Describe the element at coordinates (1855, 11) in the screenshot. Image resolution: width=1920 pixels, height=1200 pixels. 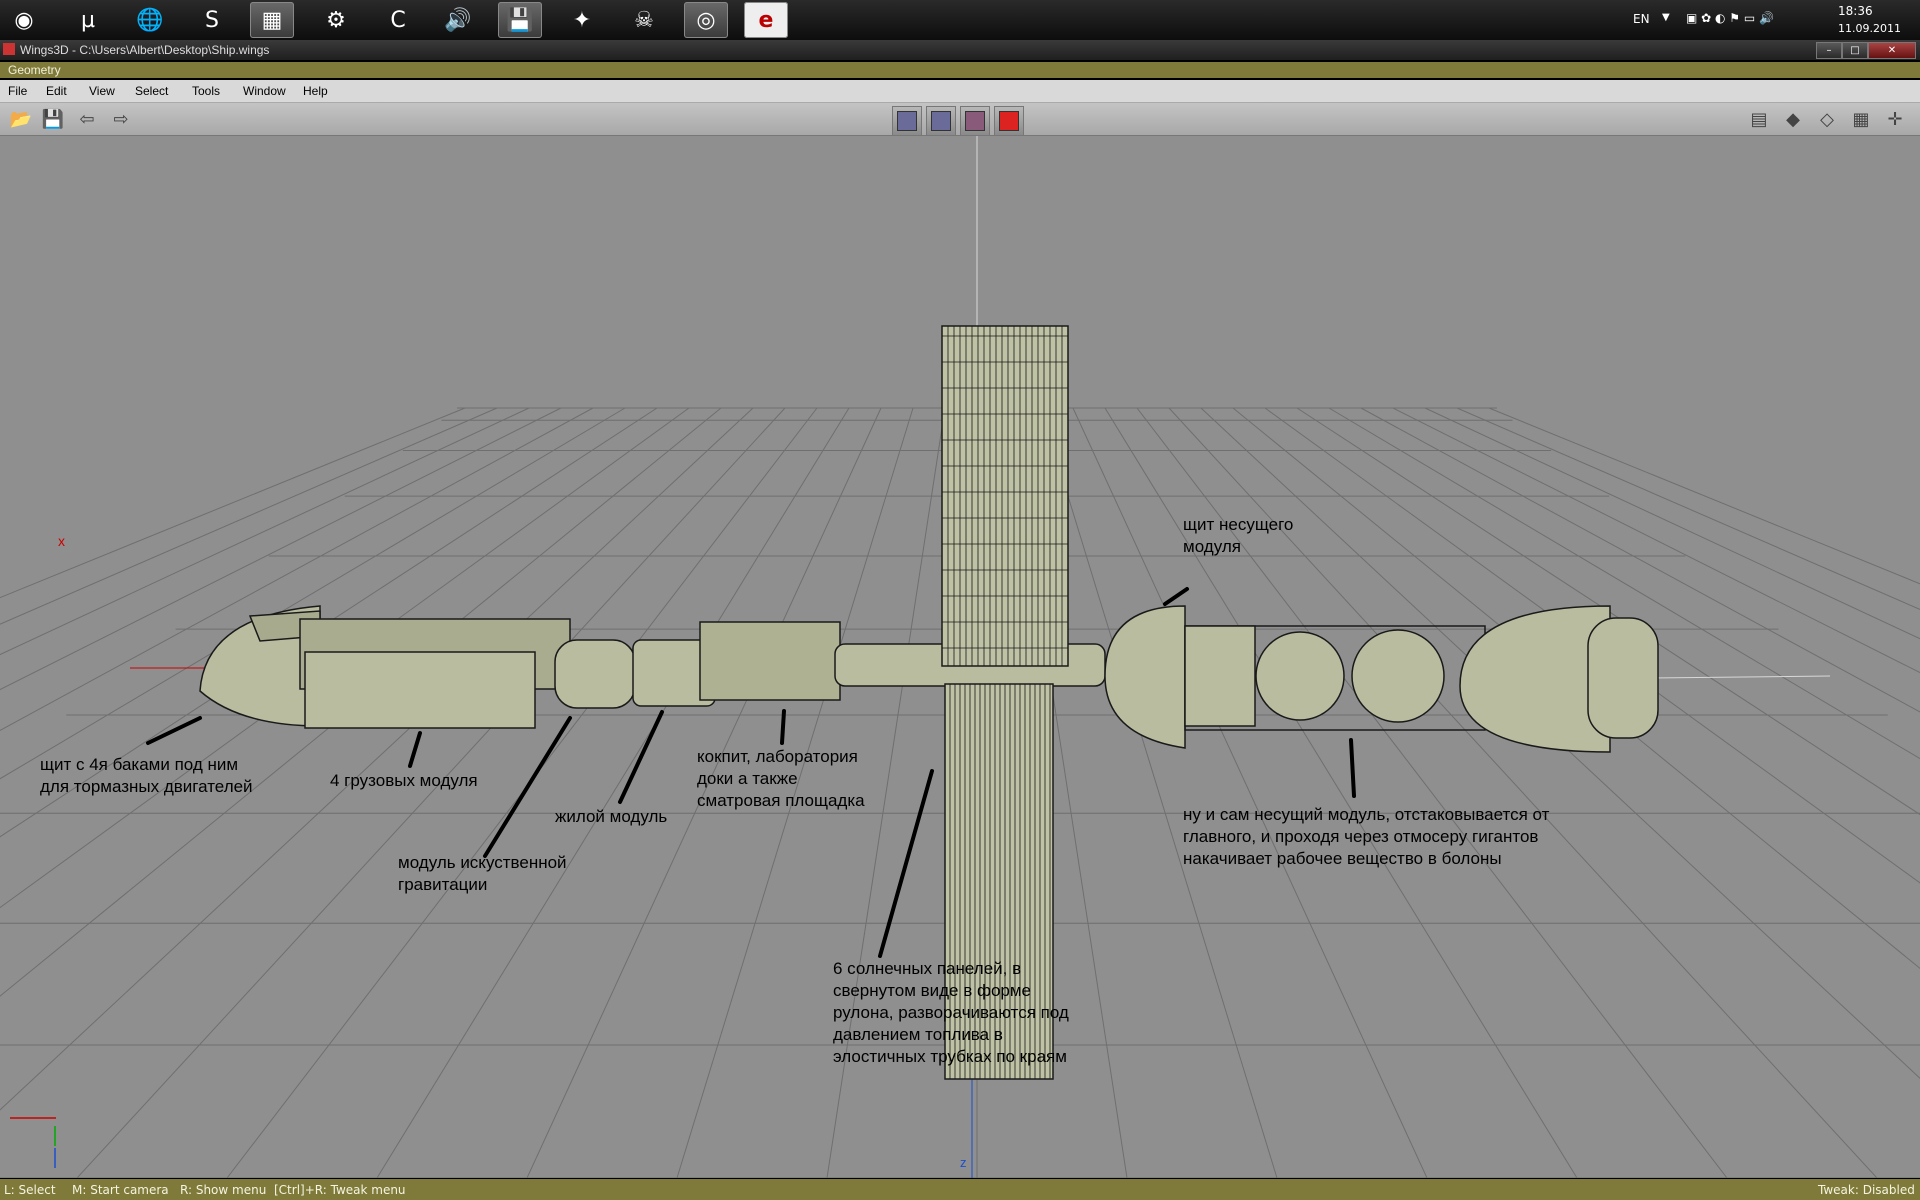
I see `clock-time: 18:36` at that location.